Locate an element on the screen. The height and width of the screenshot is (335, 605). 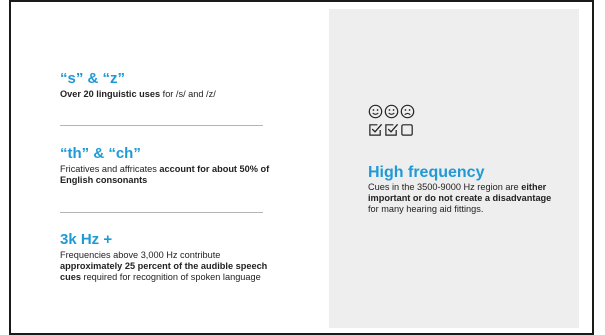
slide-border-top is located at coordinates (301, 1).